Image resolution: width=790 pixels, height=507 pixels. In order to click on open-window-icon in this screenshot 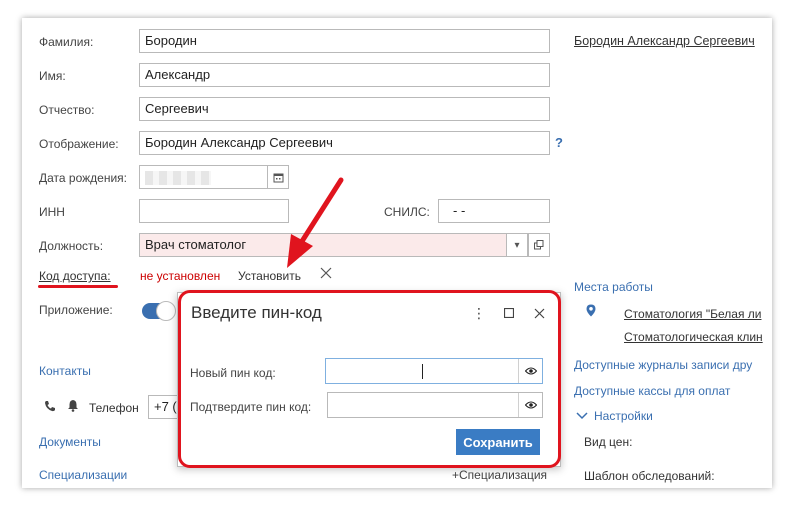, I will do `click(539, 245)`.